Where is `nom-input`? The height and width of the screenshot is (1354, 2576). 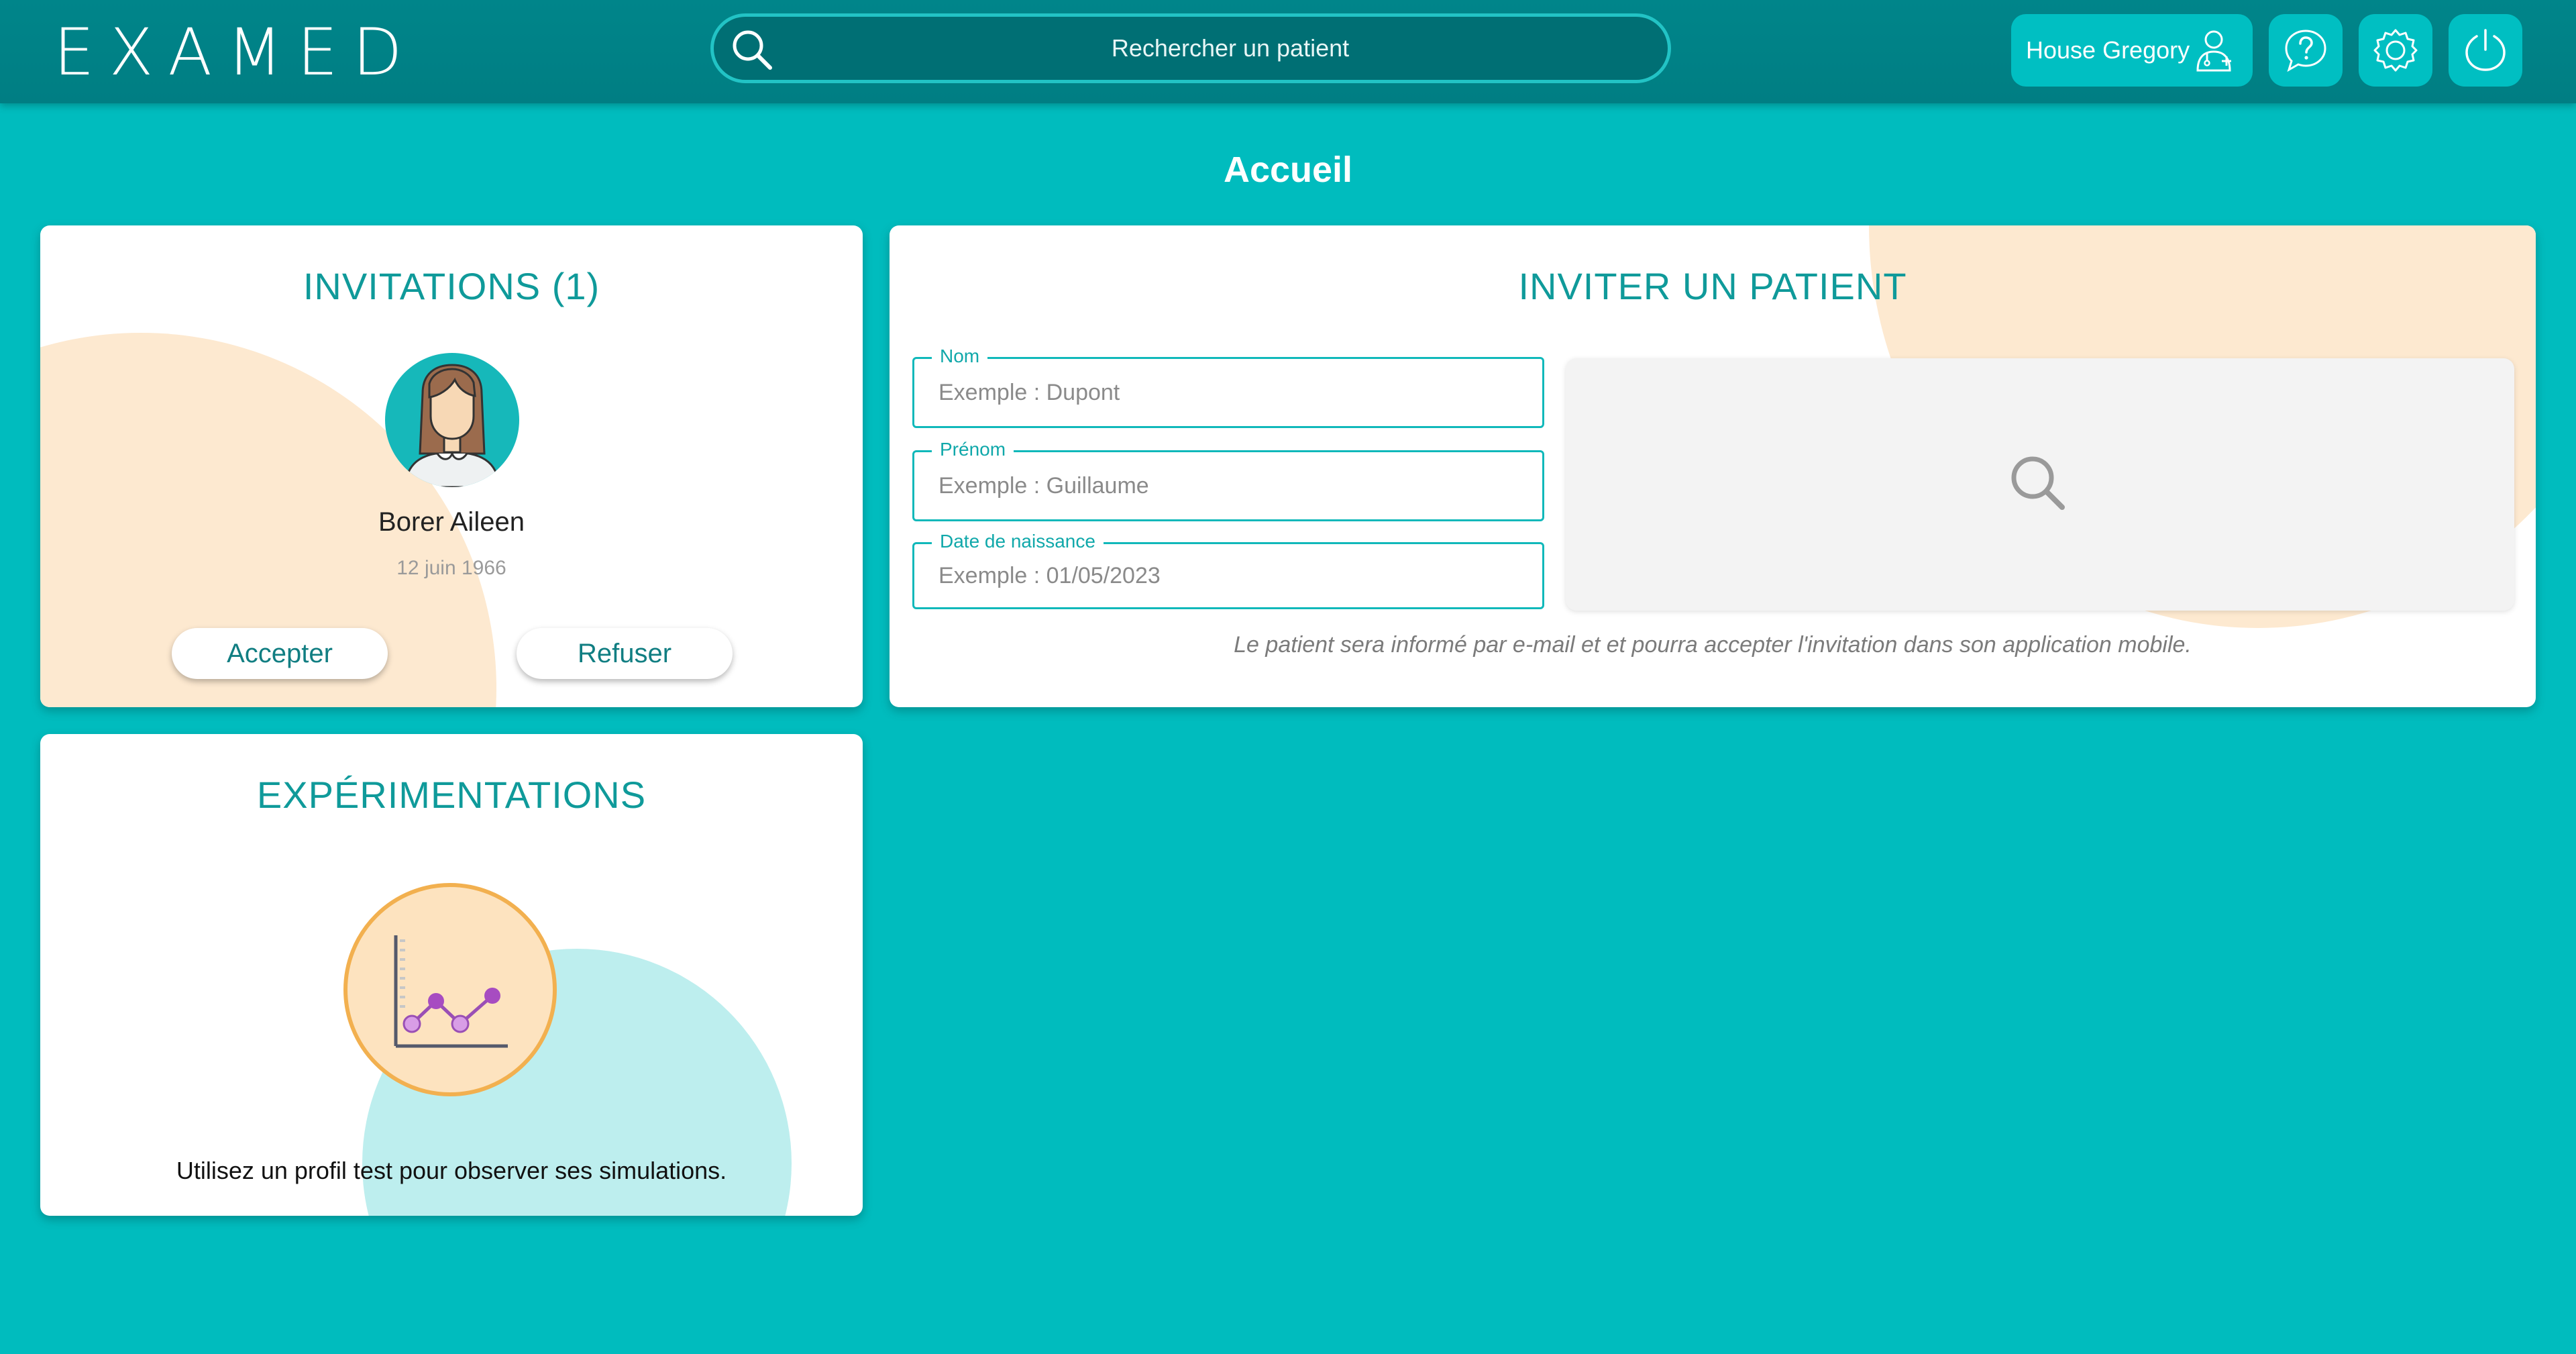
nom-input is located at coordinates (1233, 393).